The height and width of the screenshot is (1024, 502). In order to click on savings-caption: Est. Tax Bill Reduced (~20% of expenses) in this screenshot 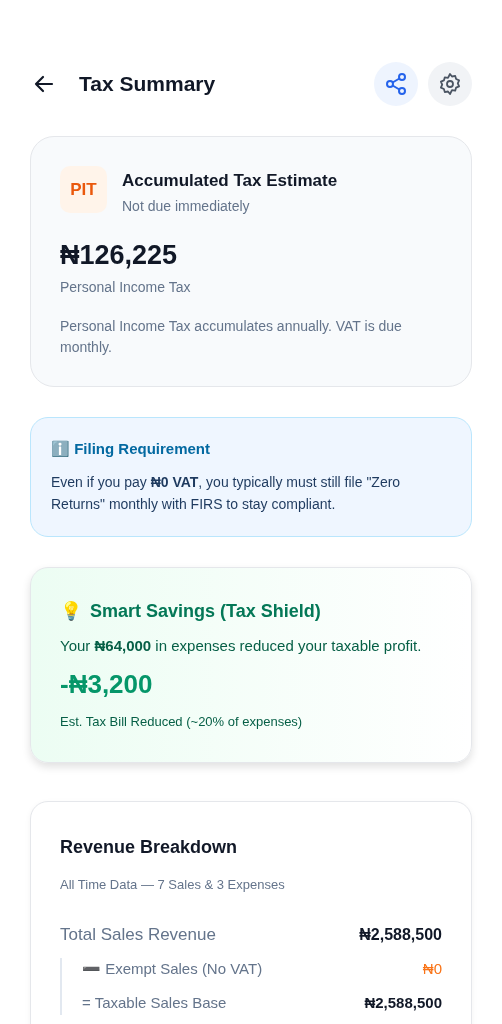, I will do `click(182, 722)`.